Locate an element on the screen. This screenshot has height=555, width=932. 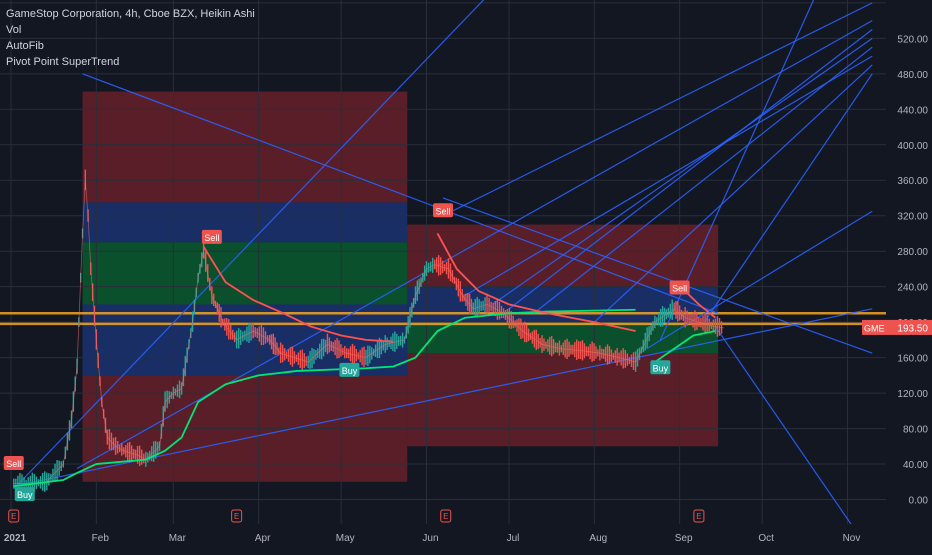
x-tick-label: Mar is located at coordinates (178, 538).